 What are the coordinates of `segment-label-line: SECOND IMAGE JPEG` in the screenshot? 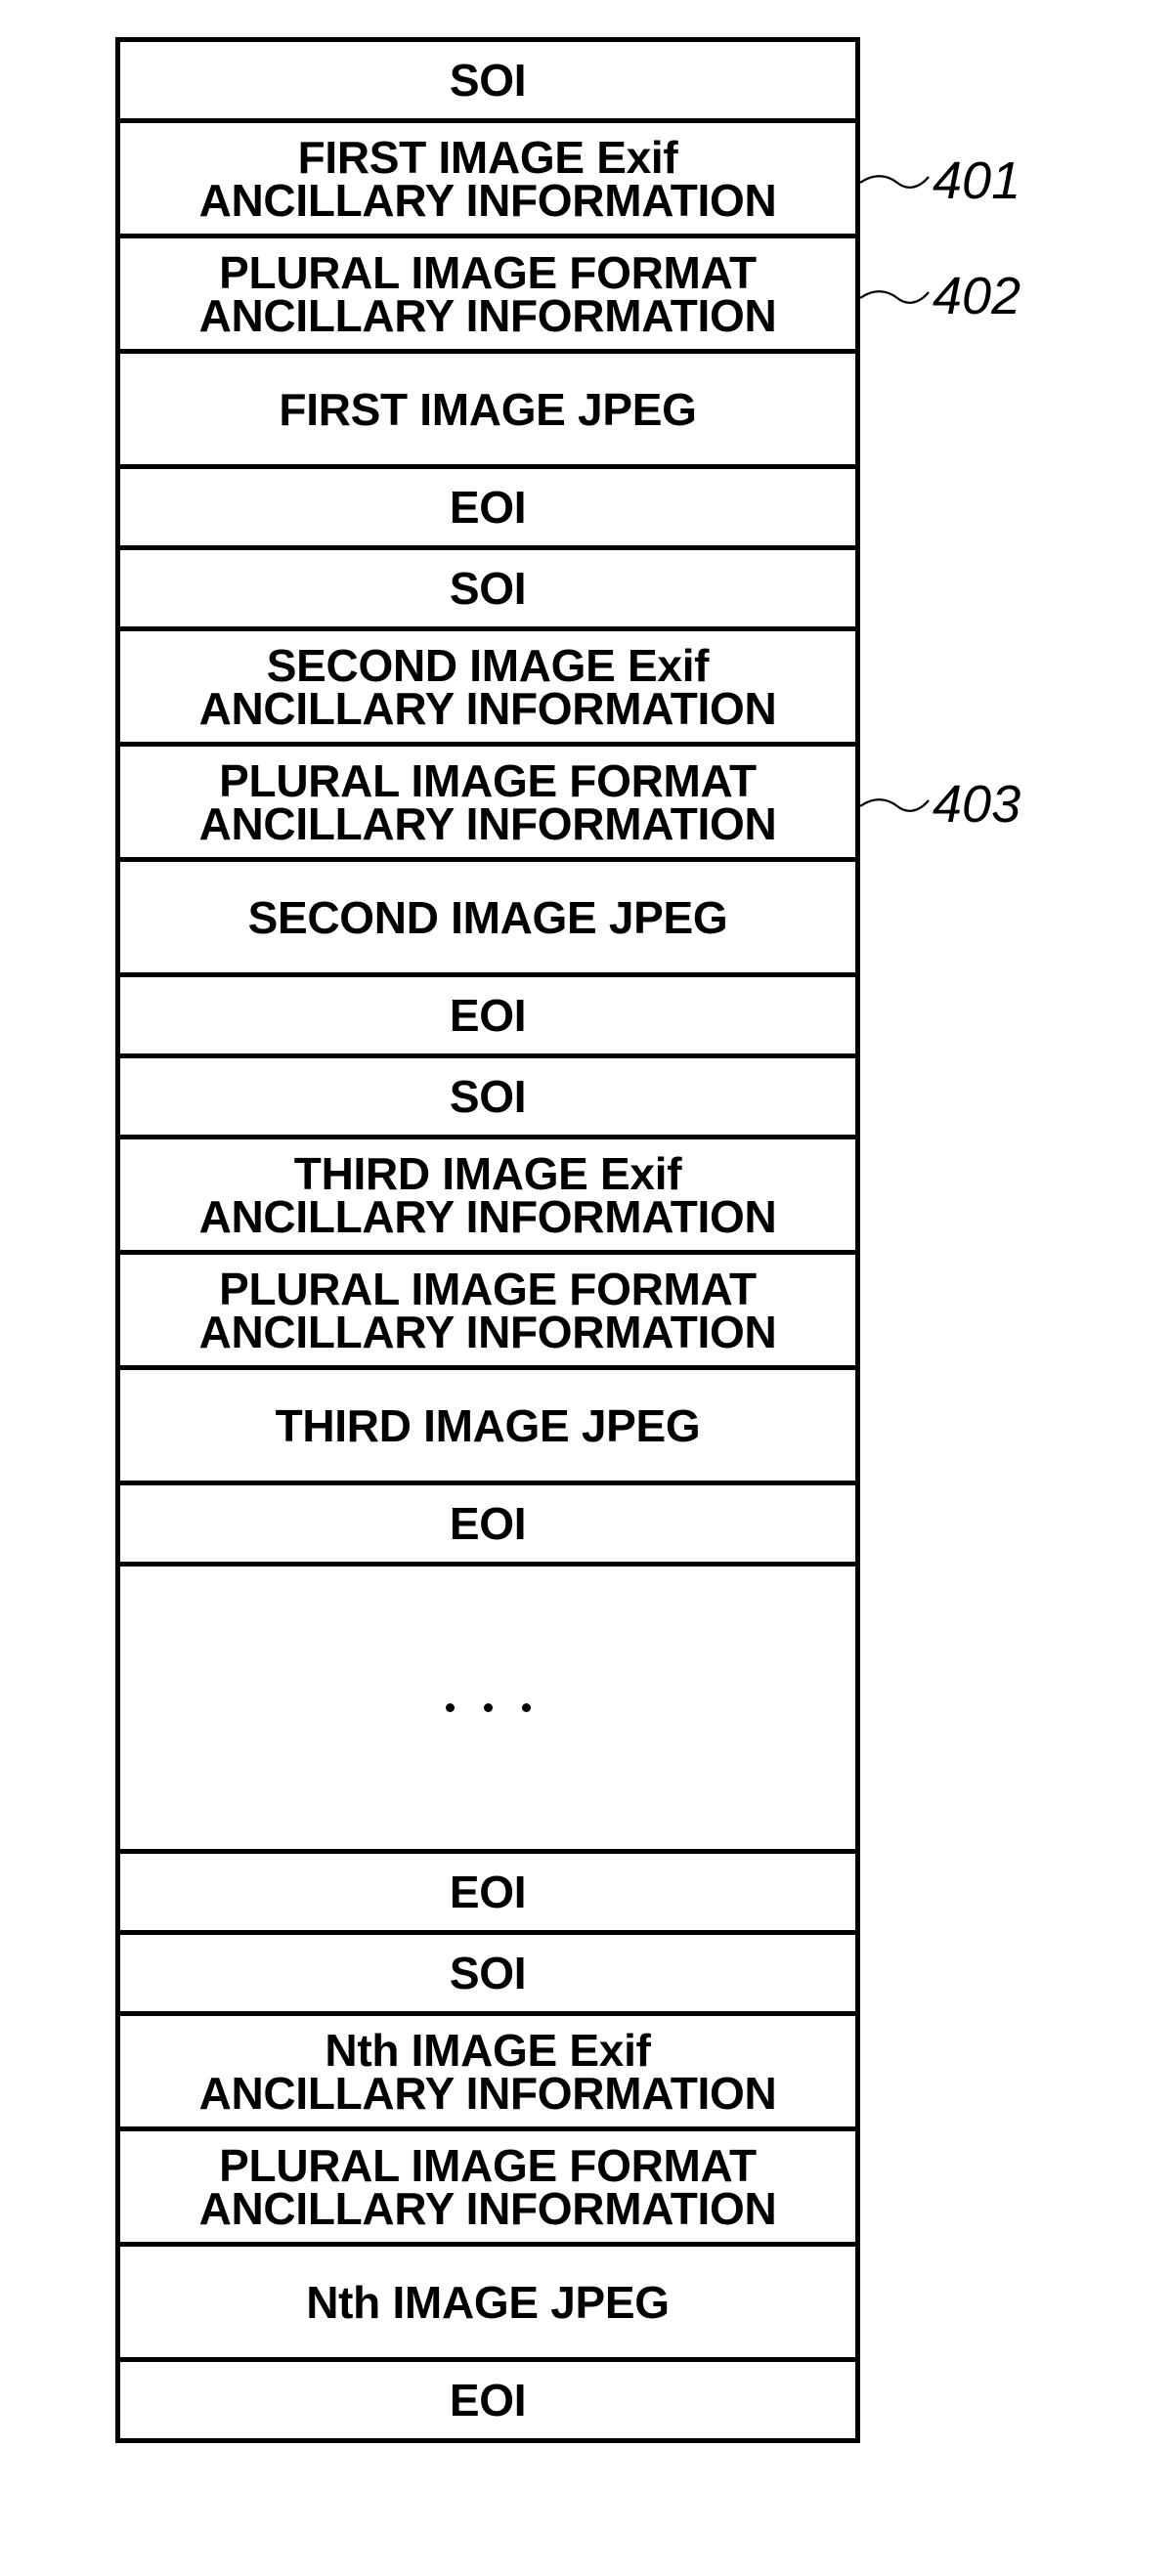 It's located at (488, 917).